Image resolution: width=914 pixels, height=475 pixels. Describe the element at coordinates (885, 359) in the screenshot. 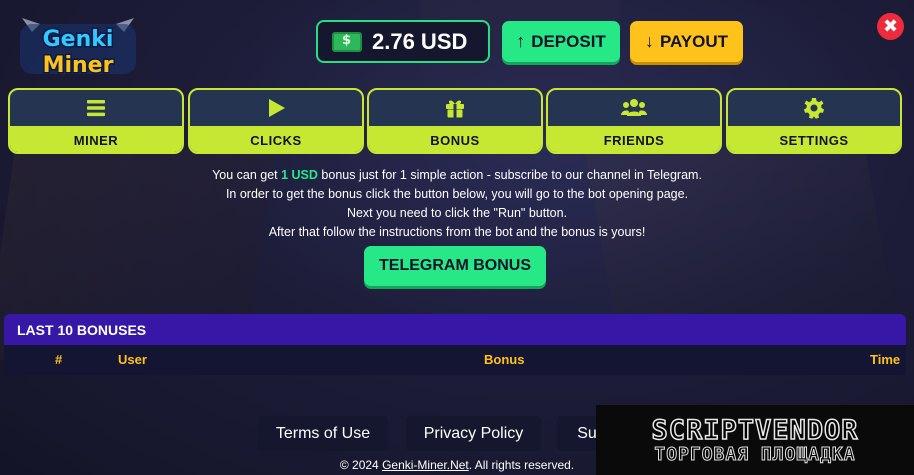

I see `column-header-time: Time` at that location.